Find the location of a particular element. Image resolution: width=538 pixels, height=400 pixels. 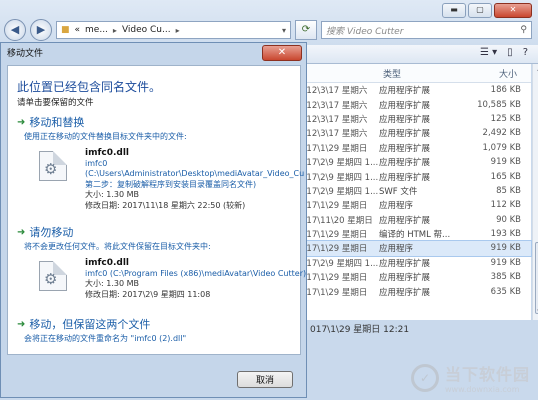

conflict-headline: 此位置已经包含同名文件。 is located at coordinates (89, 87).